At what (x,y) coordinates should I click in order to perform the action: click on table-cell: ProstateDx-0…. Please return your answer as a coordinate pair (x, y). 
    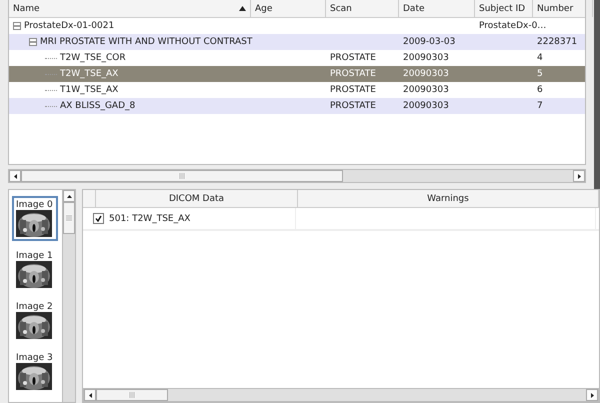
    Looking at the image, I should click on (512, 26).